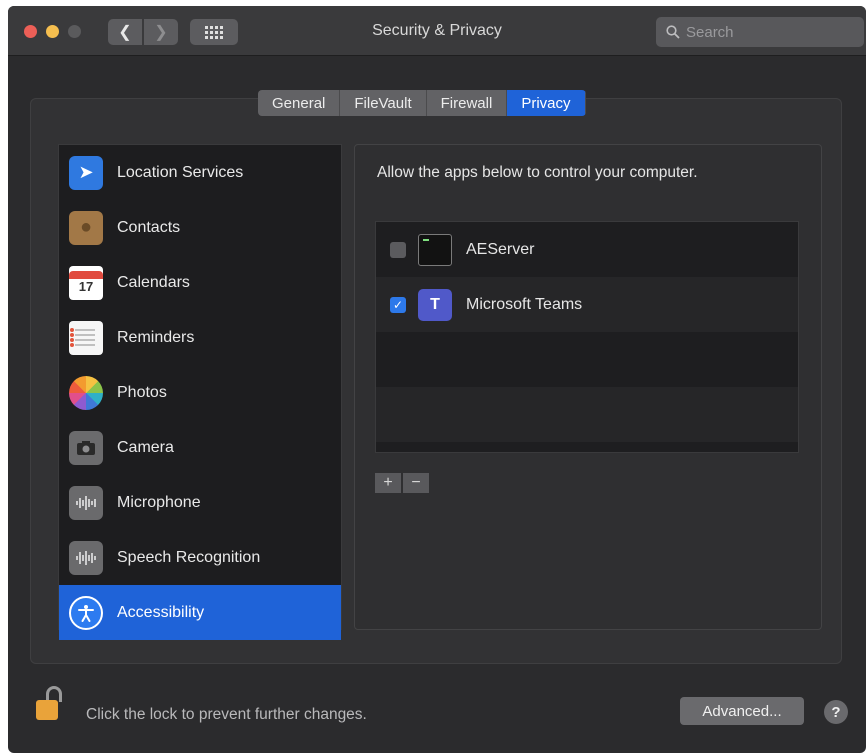 This screenshot has height=755, width=868. What do you see at coordinates (200, 447) in the screenshot?
I see `sidebar-item-camera: Camera` at bounding box center [200, 447].